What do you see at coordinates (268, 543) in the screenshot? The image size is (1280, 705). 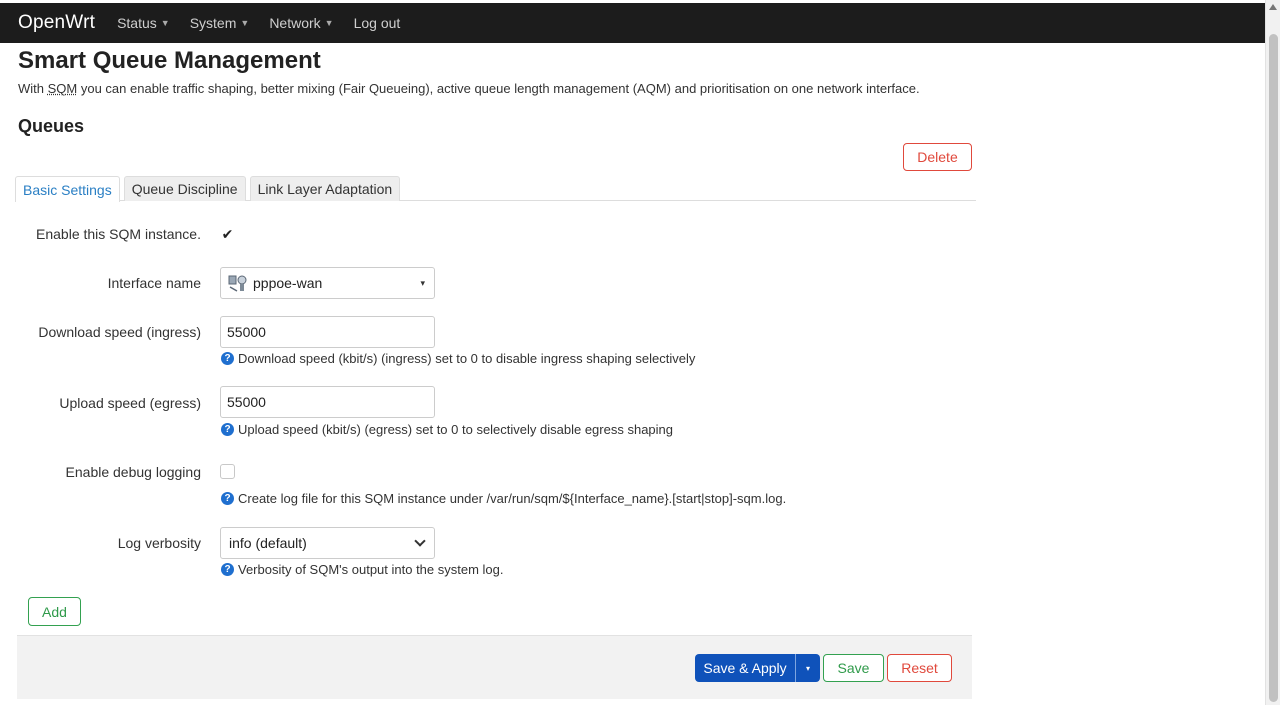 I see `verbosity-value: info (default)` at bounding box center [268, 543].